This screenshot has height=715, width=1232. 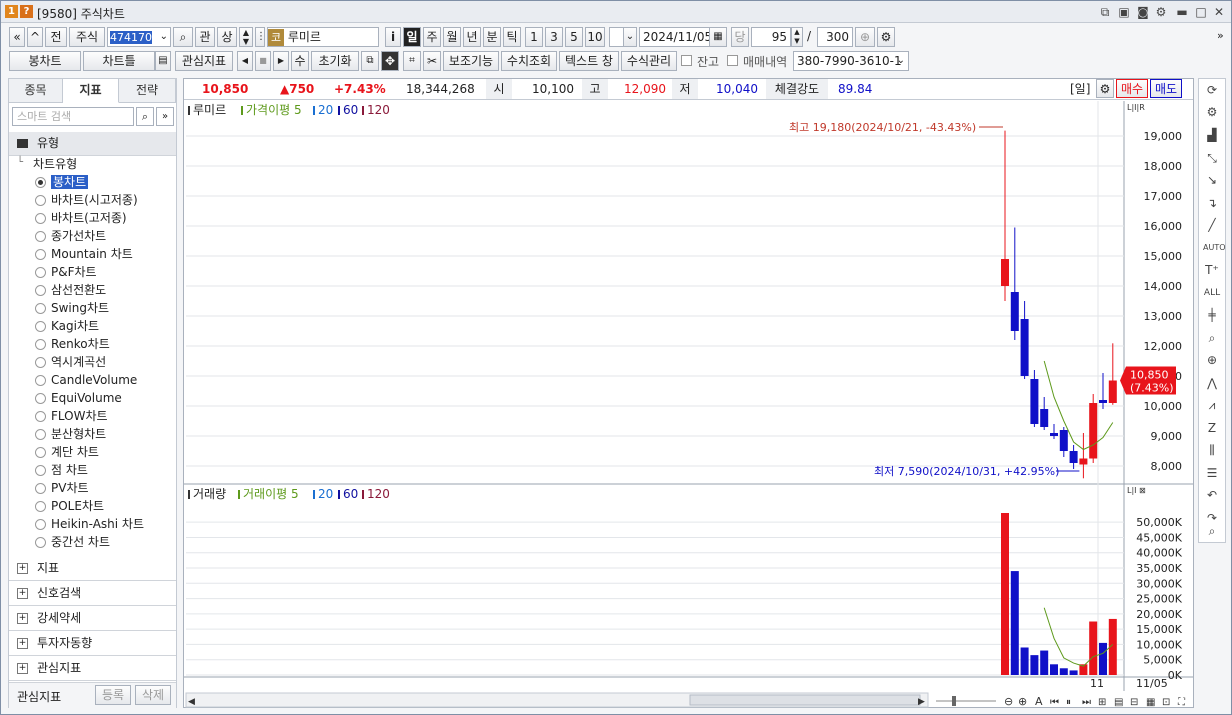 What do you see at coordinates (472, 37) in the screenshot?
I see `period-year-button: 년` at bounding box center [472, 37].